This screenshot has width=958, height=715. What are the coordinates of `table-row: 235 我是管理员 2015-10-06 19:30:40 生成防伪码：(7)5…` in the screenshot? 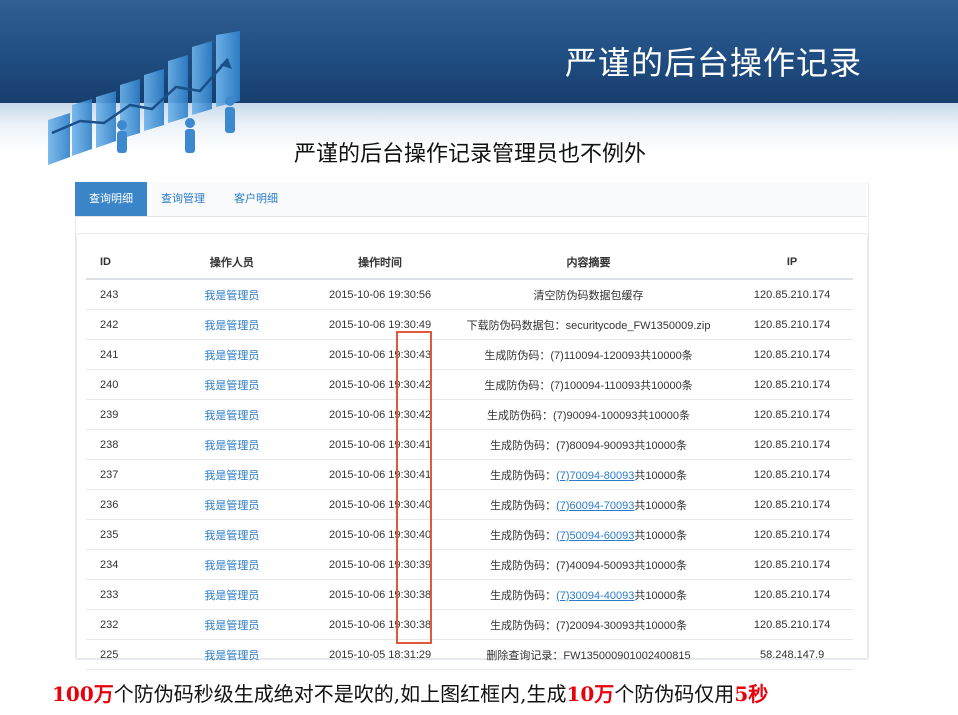 It's located at (469, 534).